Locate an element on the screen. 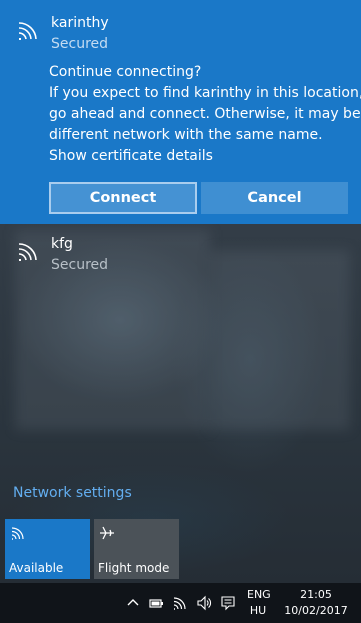 Image resolution: width=361 pixels, height=623 pixels. taskbar: ENG HU 21:05 10/02/2017 is located at coordinates (180, 603).